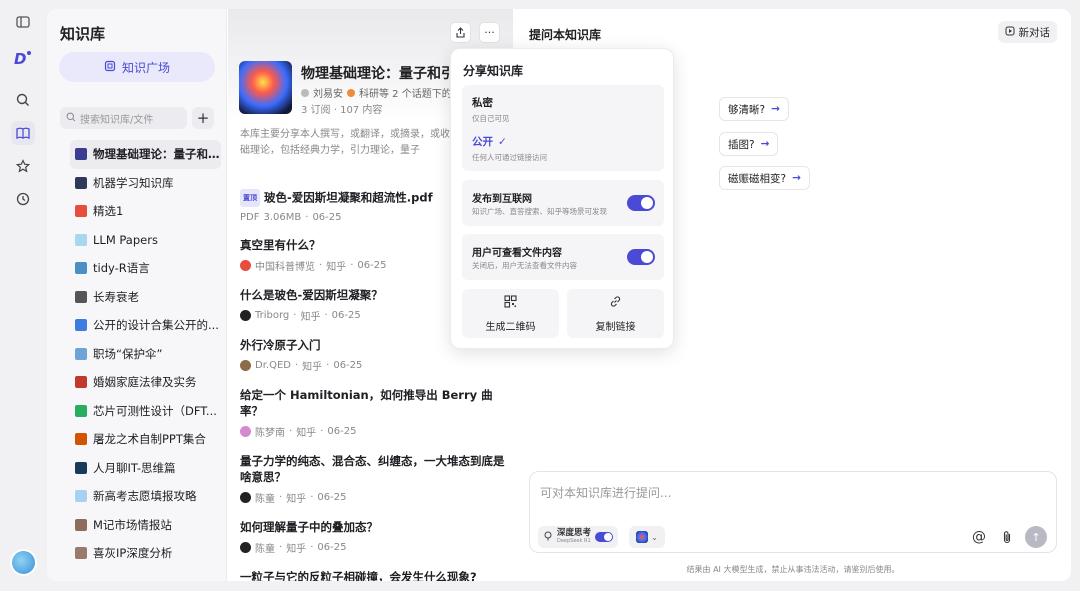  I want to click on library-item: 人月聊IT-思维篇, so click(145, 468).